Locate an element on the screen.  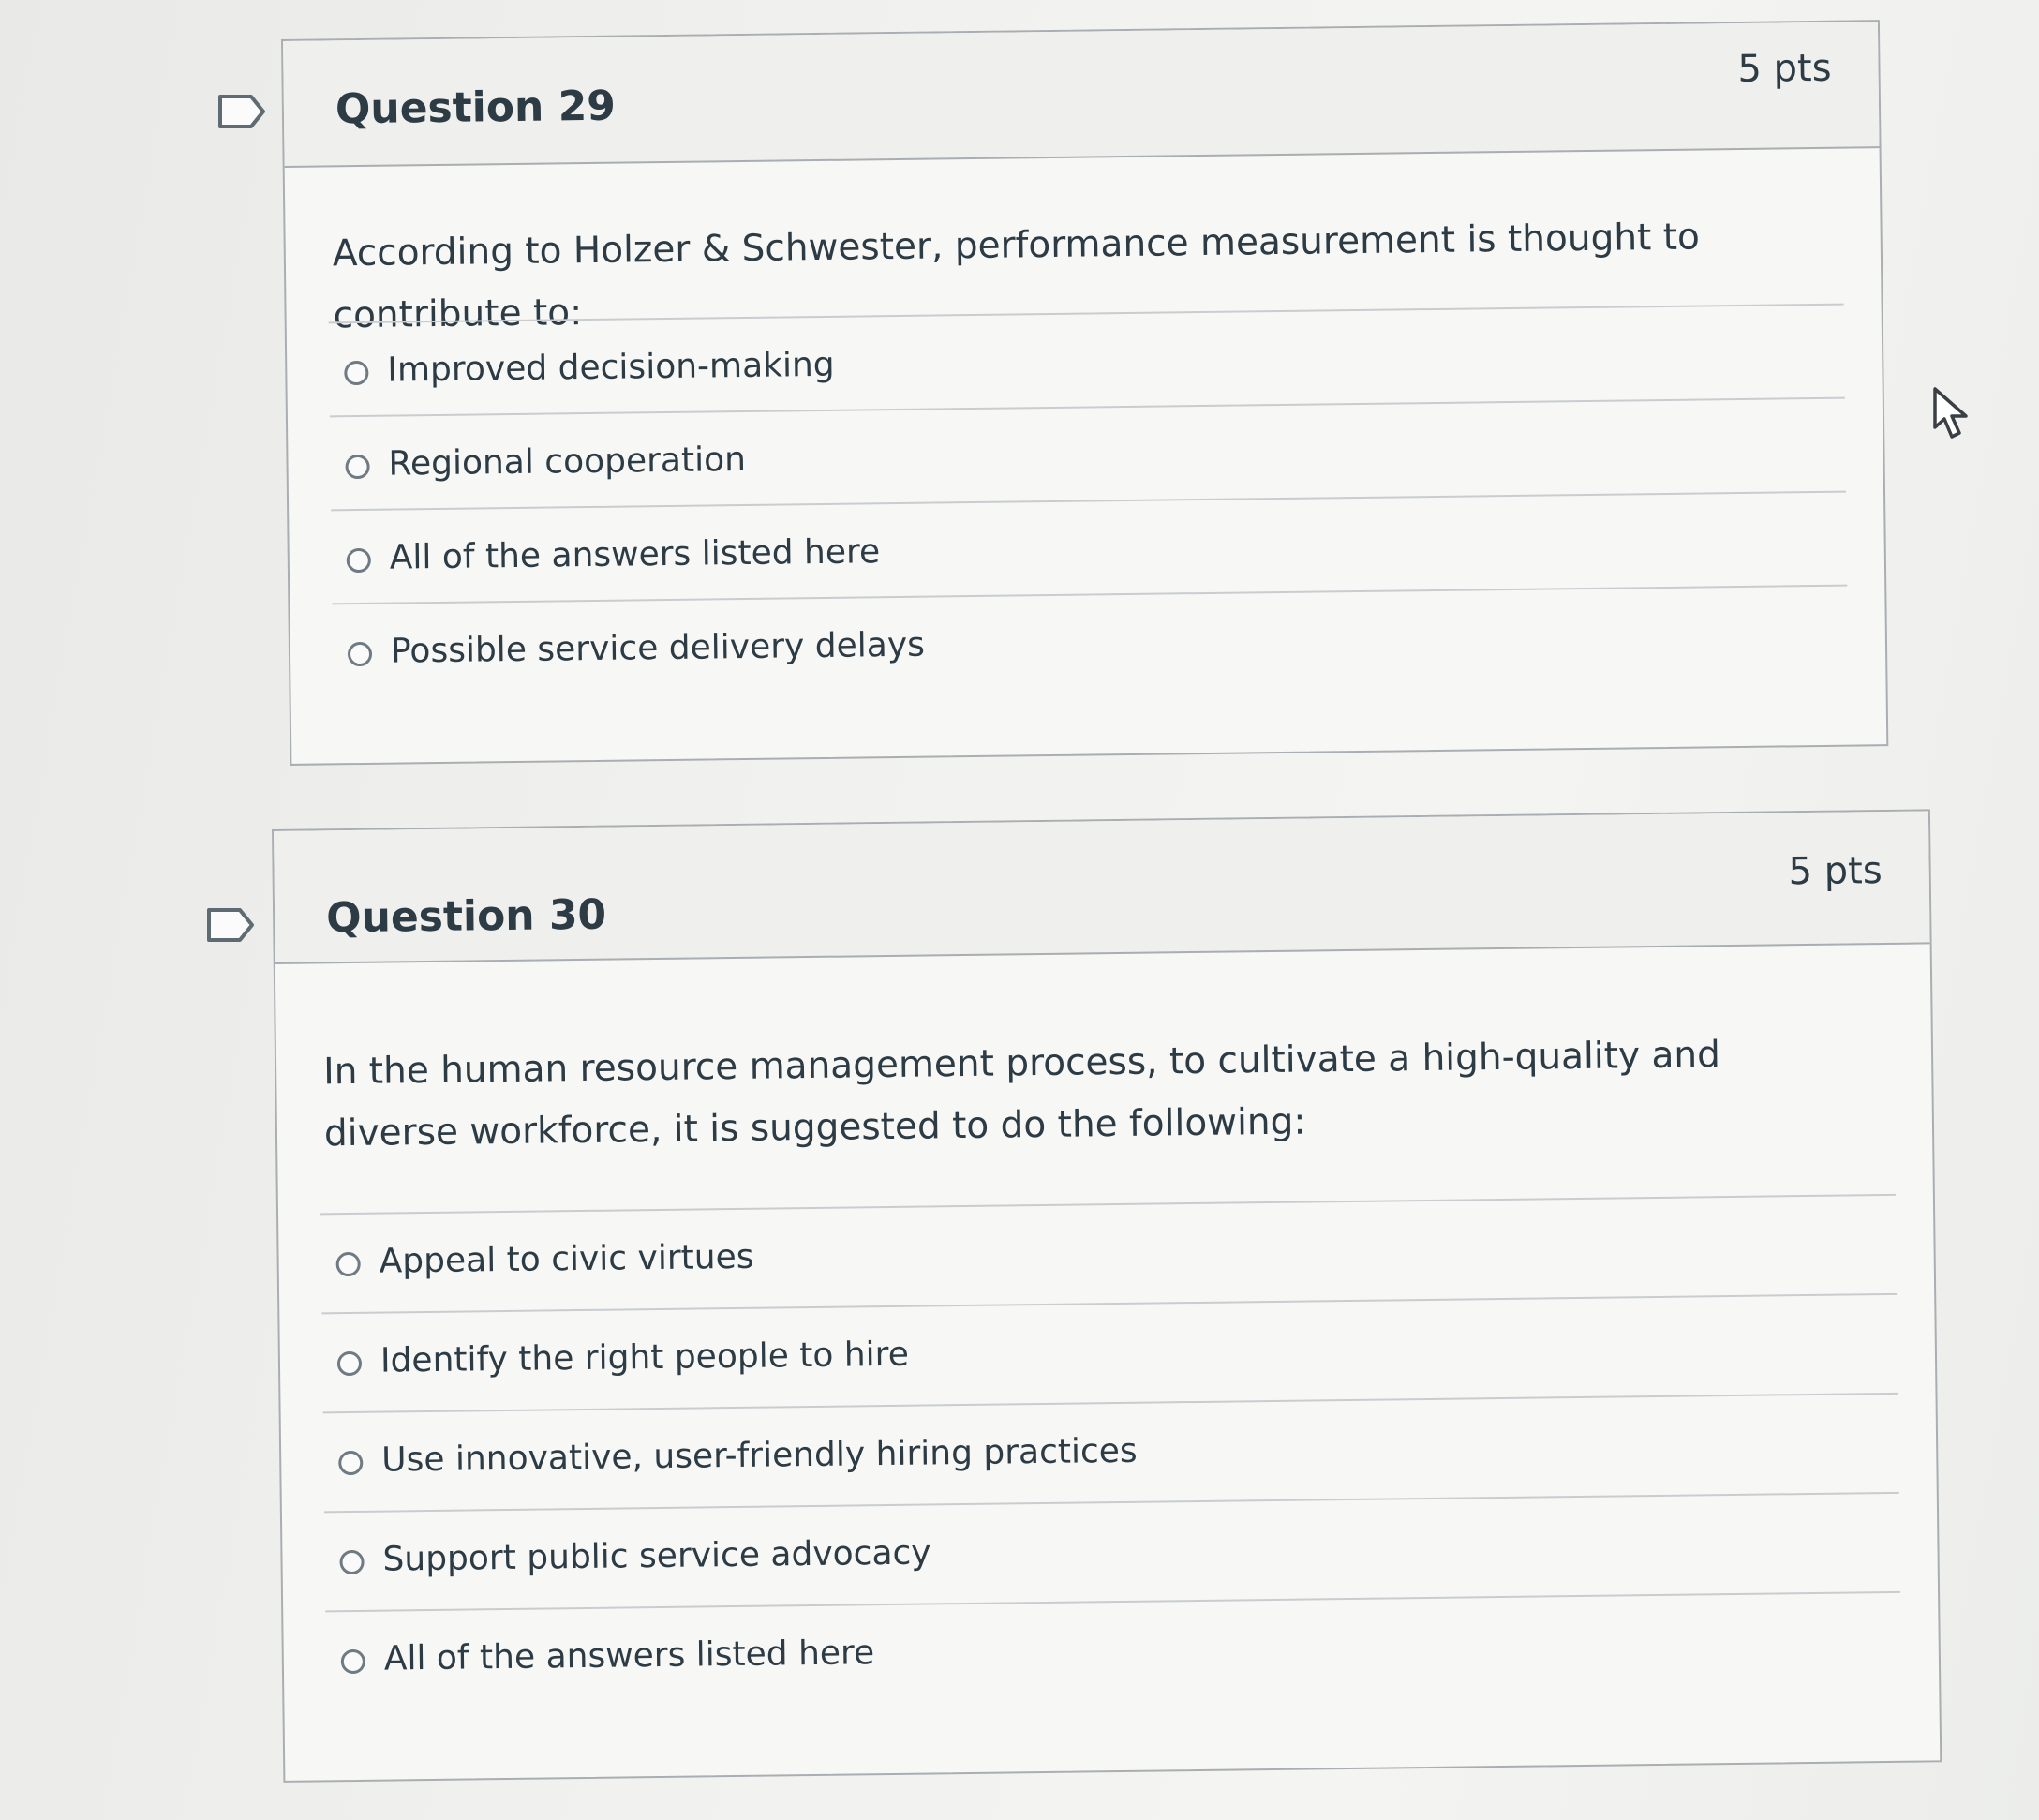
answer-label: Support public service advocacy is located at coordinates (656, 1555).